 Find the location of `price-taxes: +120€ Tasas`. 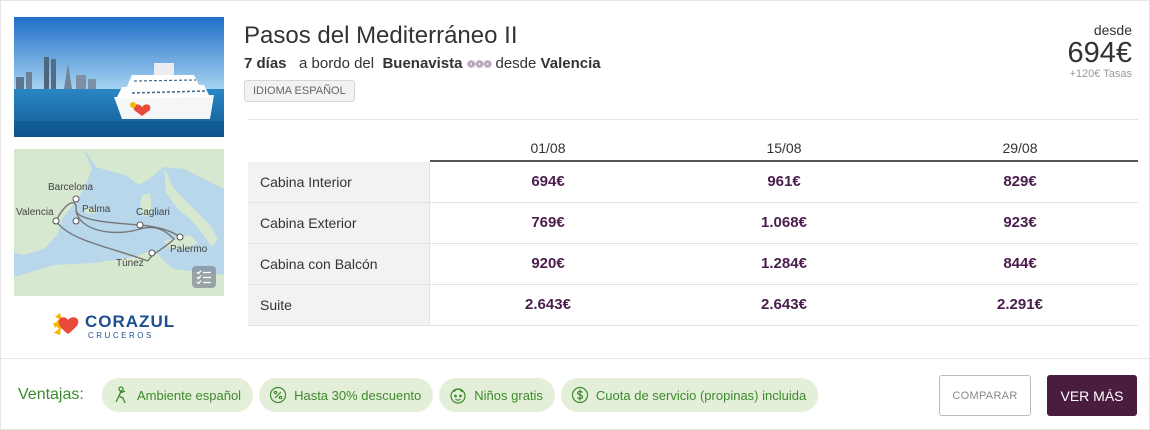

price-taxes: +120€ Tasas is located at coordinates (1101, 74).